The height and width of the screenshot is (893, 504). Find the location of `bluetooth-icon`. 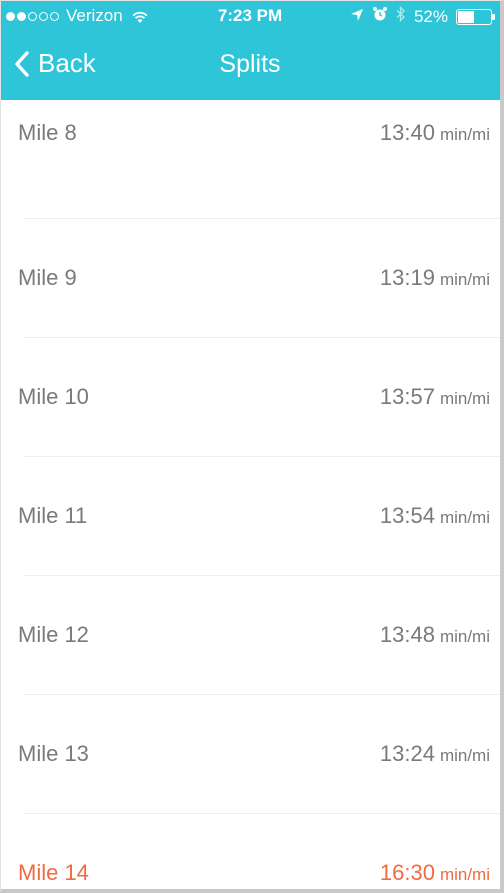

bluetooth-icon is located at coordinates (401, 16).